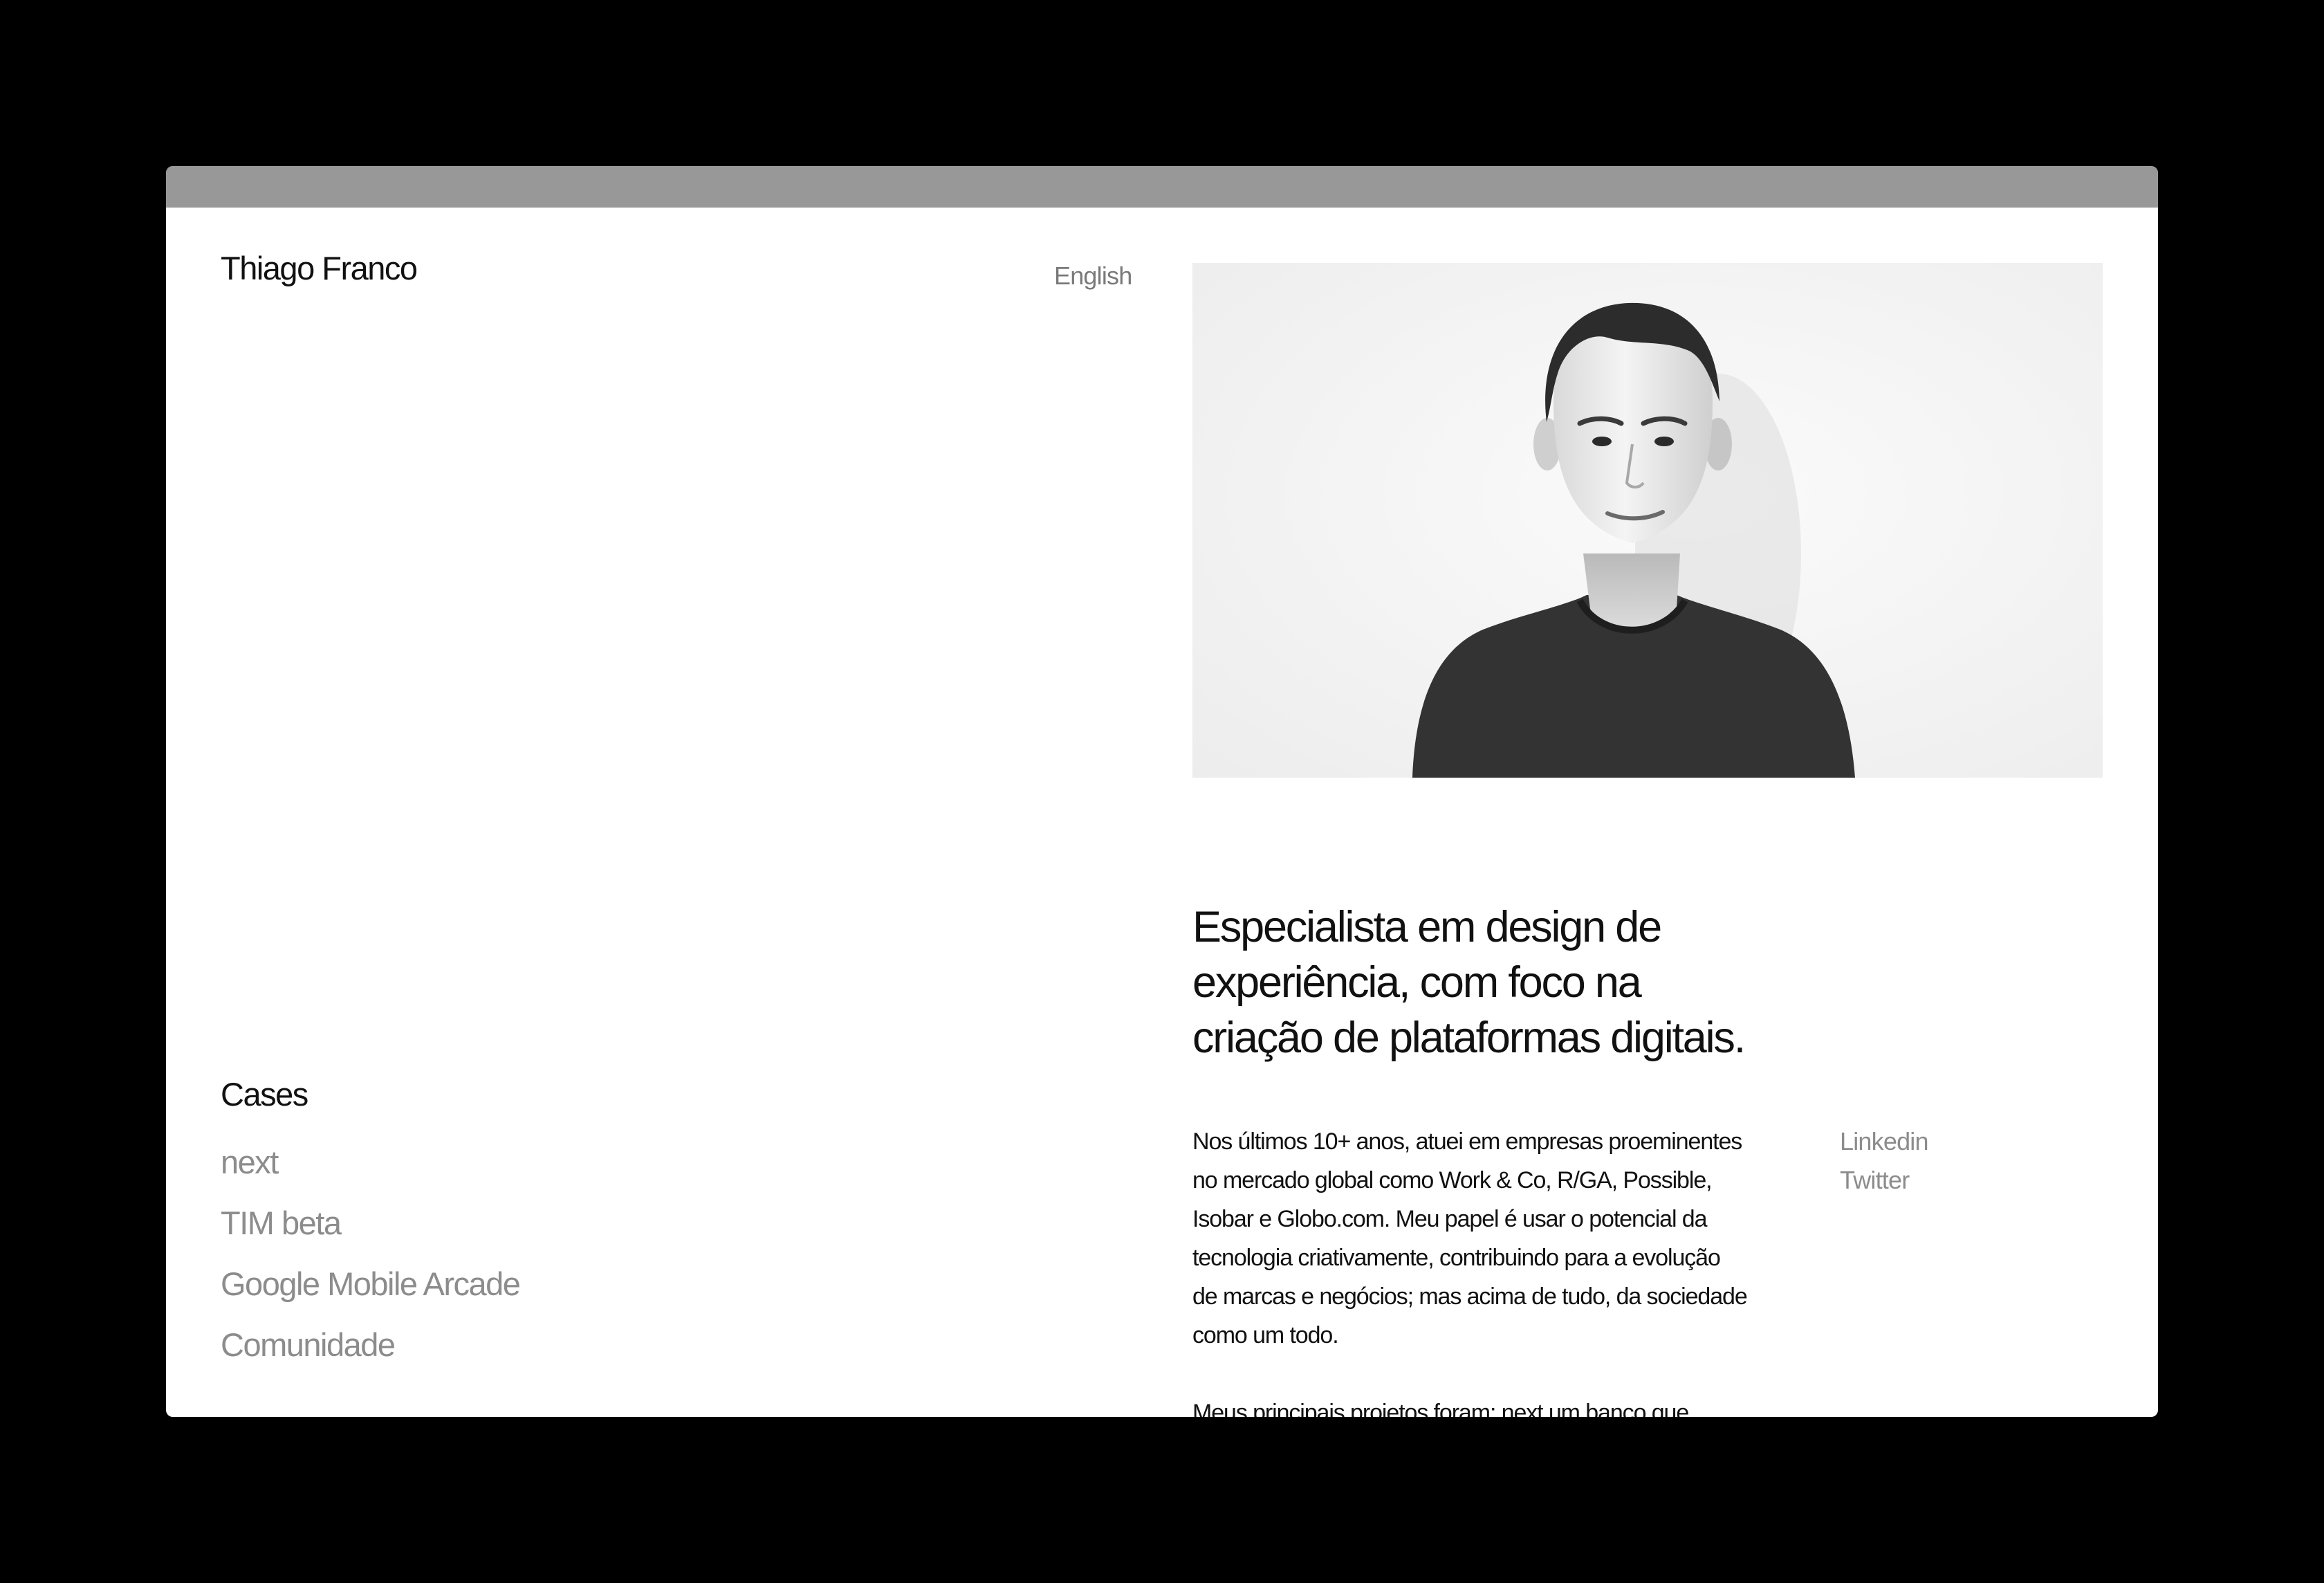 The height and width of the screenshot is (1583, 2324). Describe the element at coordinates (1417, 982) in the screenshot. I see `headline-line: experiência, com foco na` at that location.